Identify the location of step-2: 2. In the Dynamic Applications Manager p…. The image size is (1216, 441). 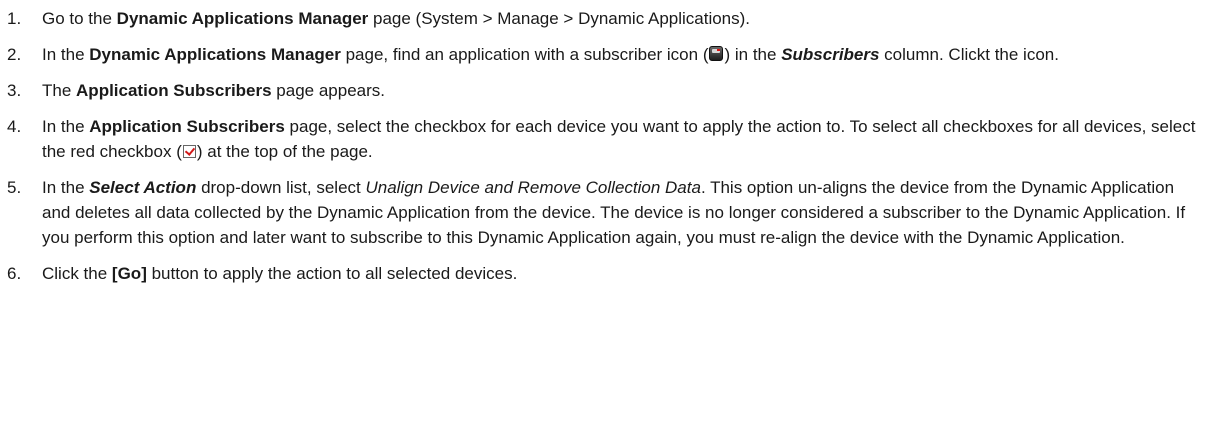
(600, 54).